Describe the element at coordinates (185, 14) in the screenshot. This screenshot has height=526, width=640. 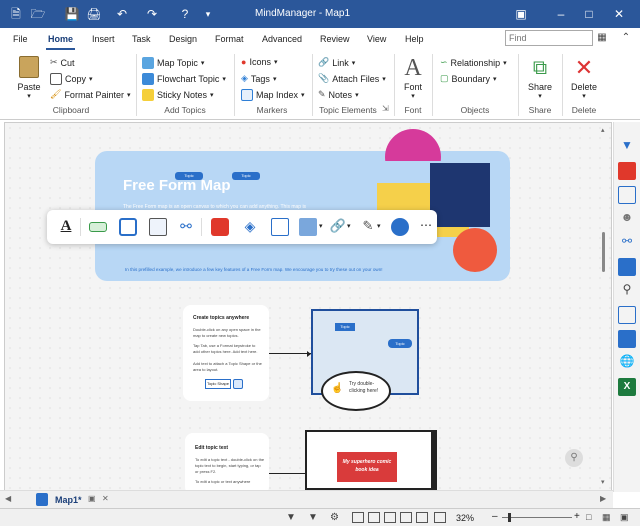
I see `help-icon: ?` at that location.